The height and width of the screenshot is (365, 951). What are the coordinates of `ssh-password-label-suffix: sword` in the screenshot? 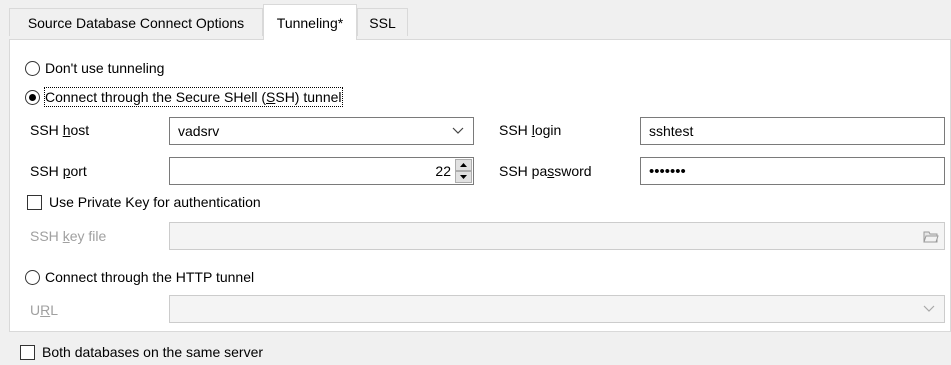 It's located at (573, 171).